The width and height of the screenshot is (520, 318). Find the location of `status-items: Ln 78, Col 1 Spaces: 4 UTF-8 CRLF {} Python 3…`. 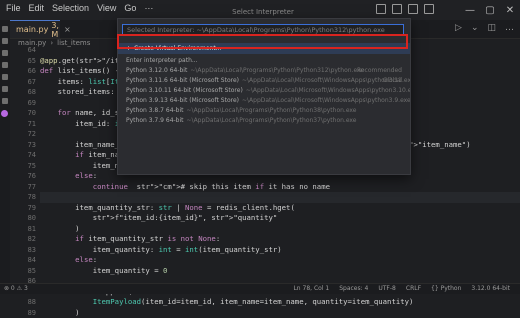

status-items: Ln 78, Col 1 Spaces: 4 UTF-8 CRLF {} Python 3… is located at coordinates (401, 288).